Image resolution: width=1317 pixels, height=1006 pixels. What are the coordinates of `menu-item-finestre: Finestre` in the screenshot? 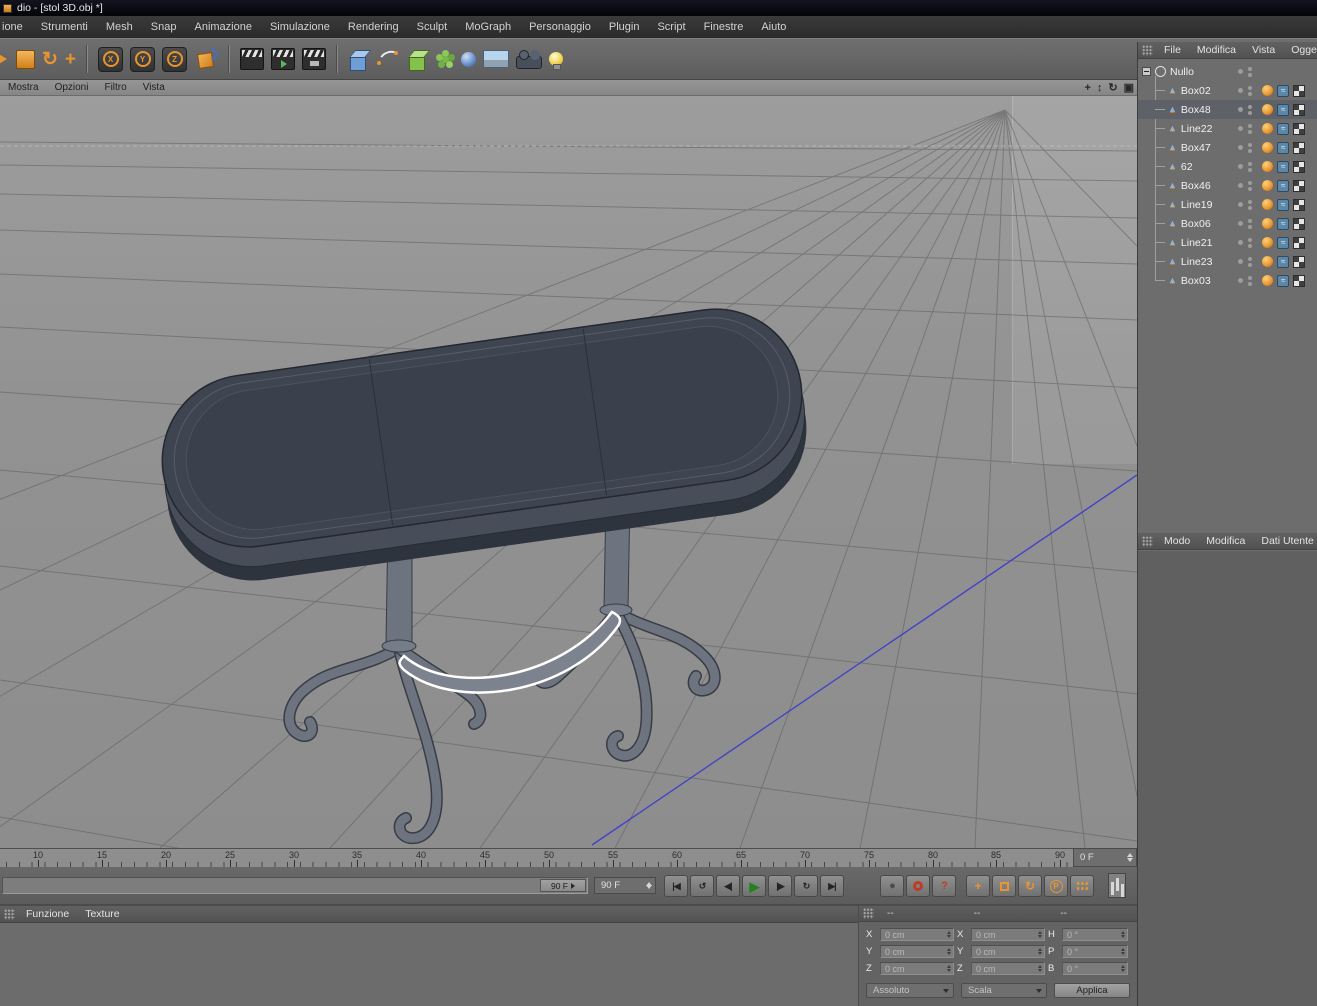 It's located at (724, 27).